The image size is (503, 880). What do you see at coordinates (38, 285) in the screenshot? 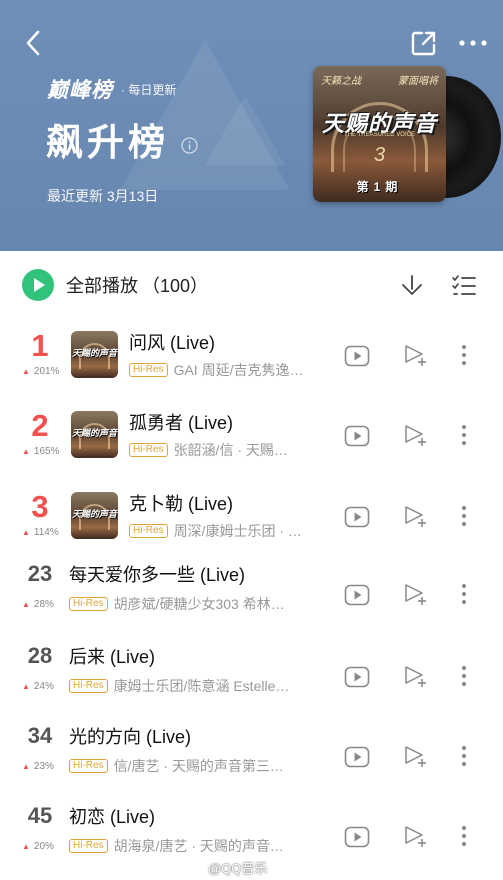
I see `play-icon` at bounding box center [38, 285].